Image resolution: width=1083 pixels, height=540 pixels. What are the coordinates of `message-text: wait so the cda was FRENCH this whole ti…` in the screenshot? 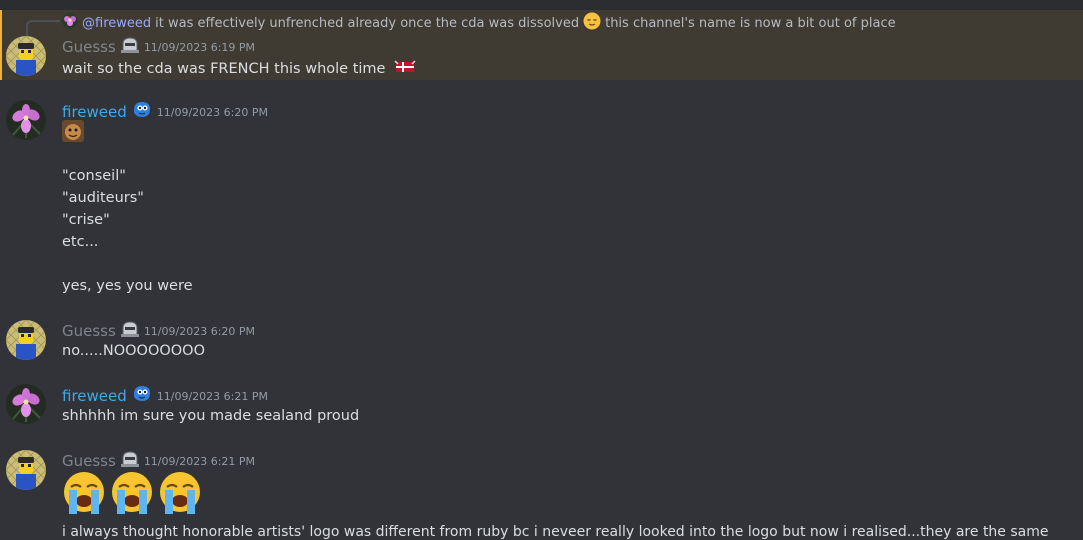 It's located at (224, 69).